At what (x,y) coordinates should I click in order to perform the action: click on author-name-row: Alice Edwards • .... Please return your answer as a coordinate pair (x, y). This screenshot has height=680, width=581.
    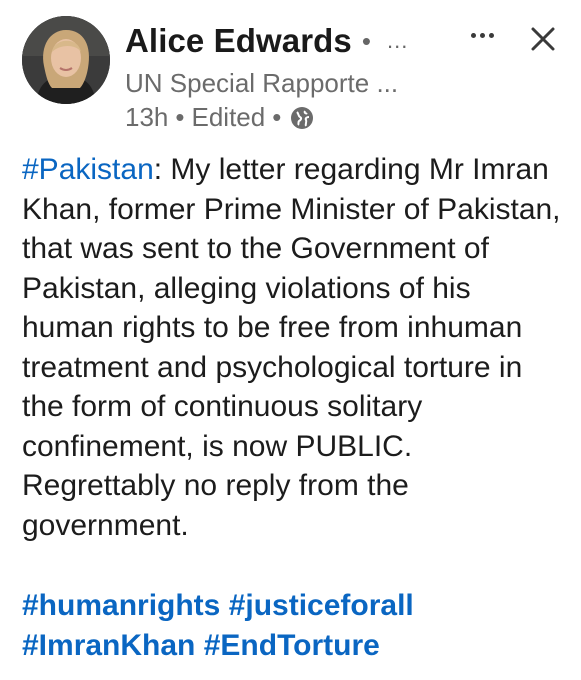
    Looking at the image, I should click on (266, 41).